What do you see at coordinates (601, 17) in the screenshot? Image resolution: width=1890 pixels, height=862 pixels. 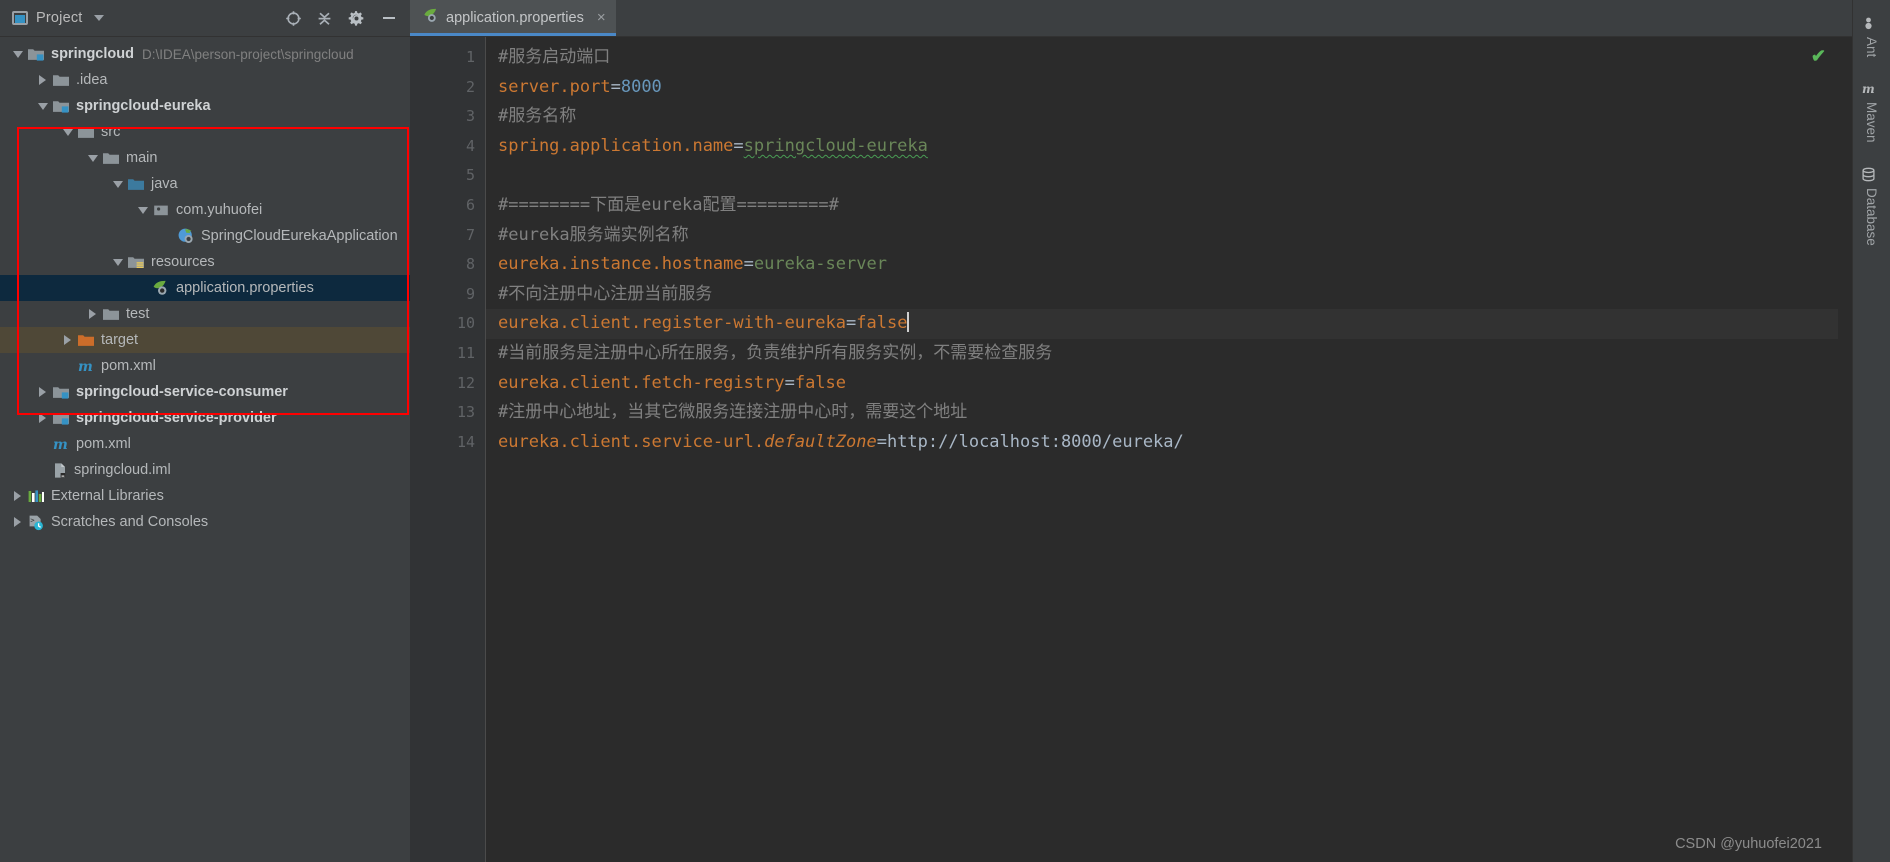 I see `close-icon: ×` at bounding box center [601, 17].